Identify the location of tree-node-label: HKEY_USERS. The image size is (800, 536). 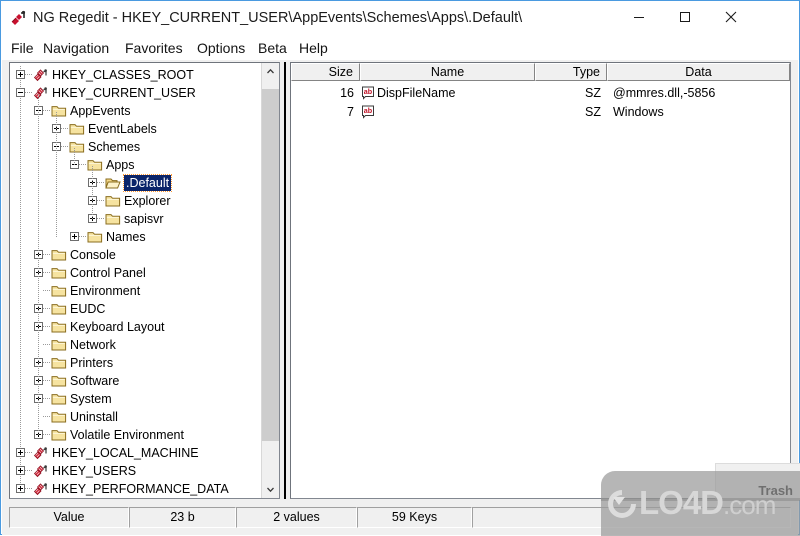
(94, 471).